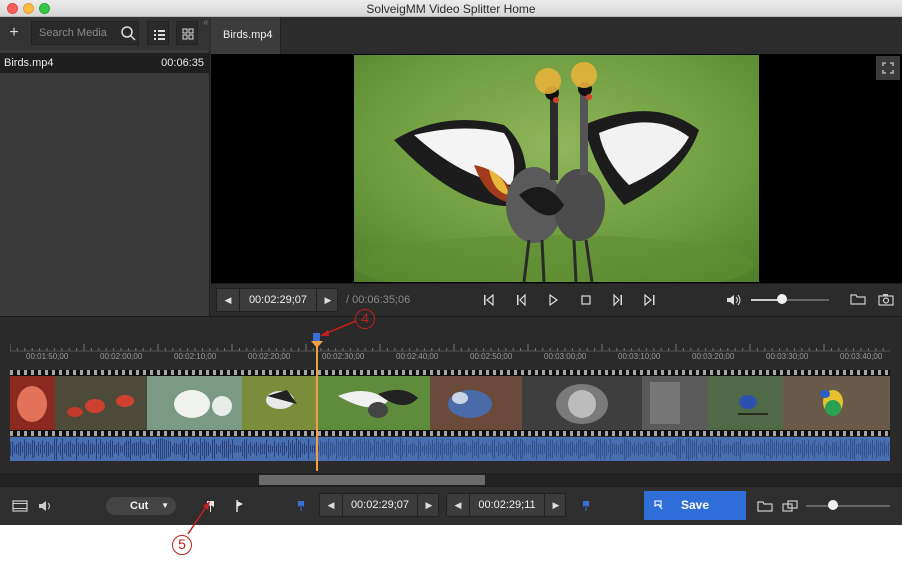 This screenshot has width=902, height=563. Describe the element at coordinates (556, 505) in the screenshot. I see `marker-out-forward-button: ▶` at that location.